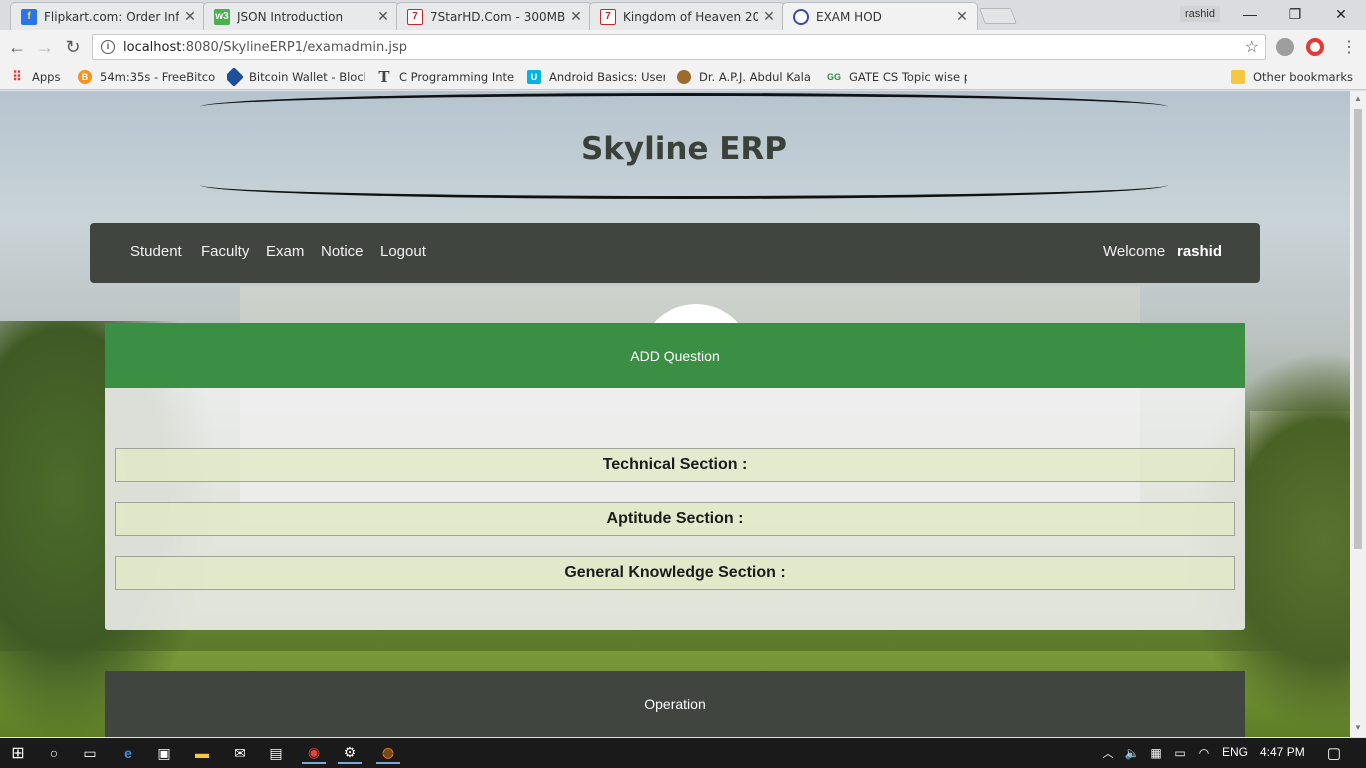  What do you see at coordinates (608, 16) in the screenshot?
I see `7starhd-icon: 7` at bounding box center [608, 16].